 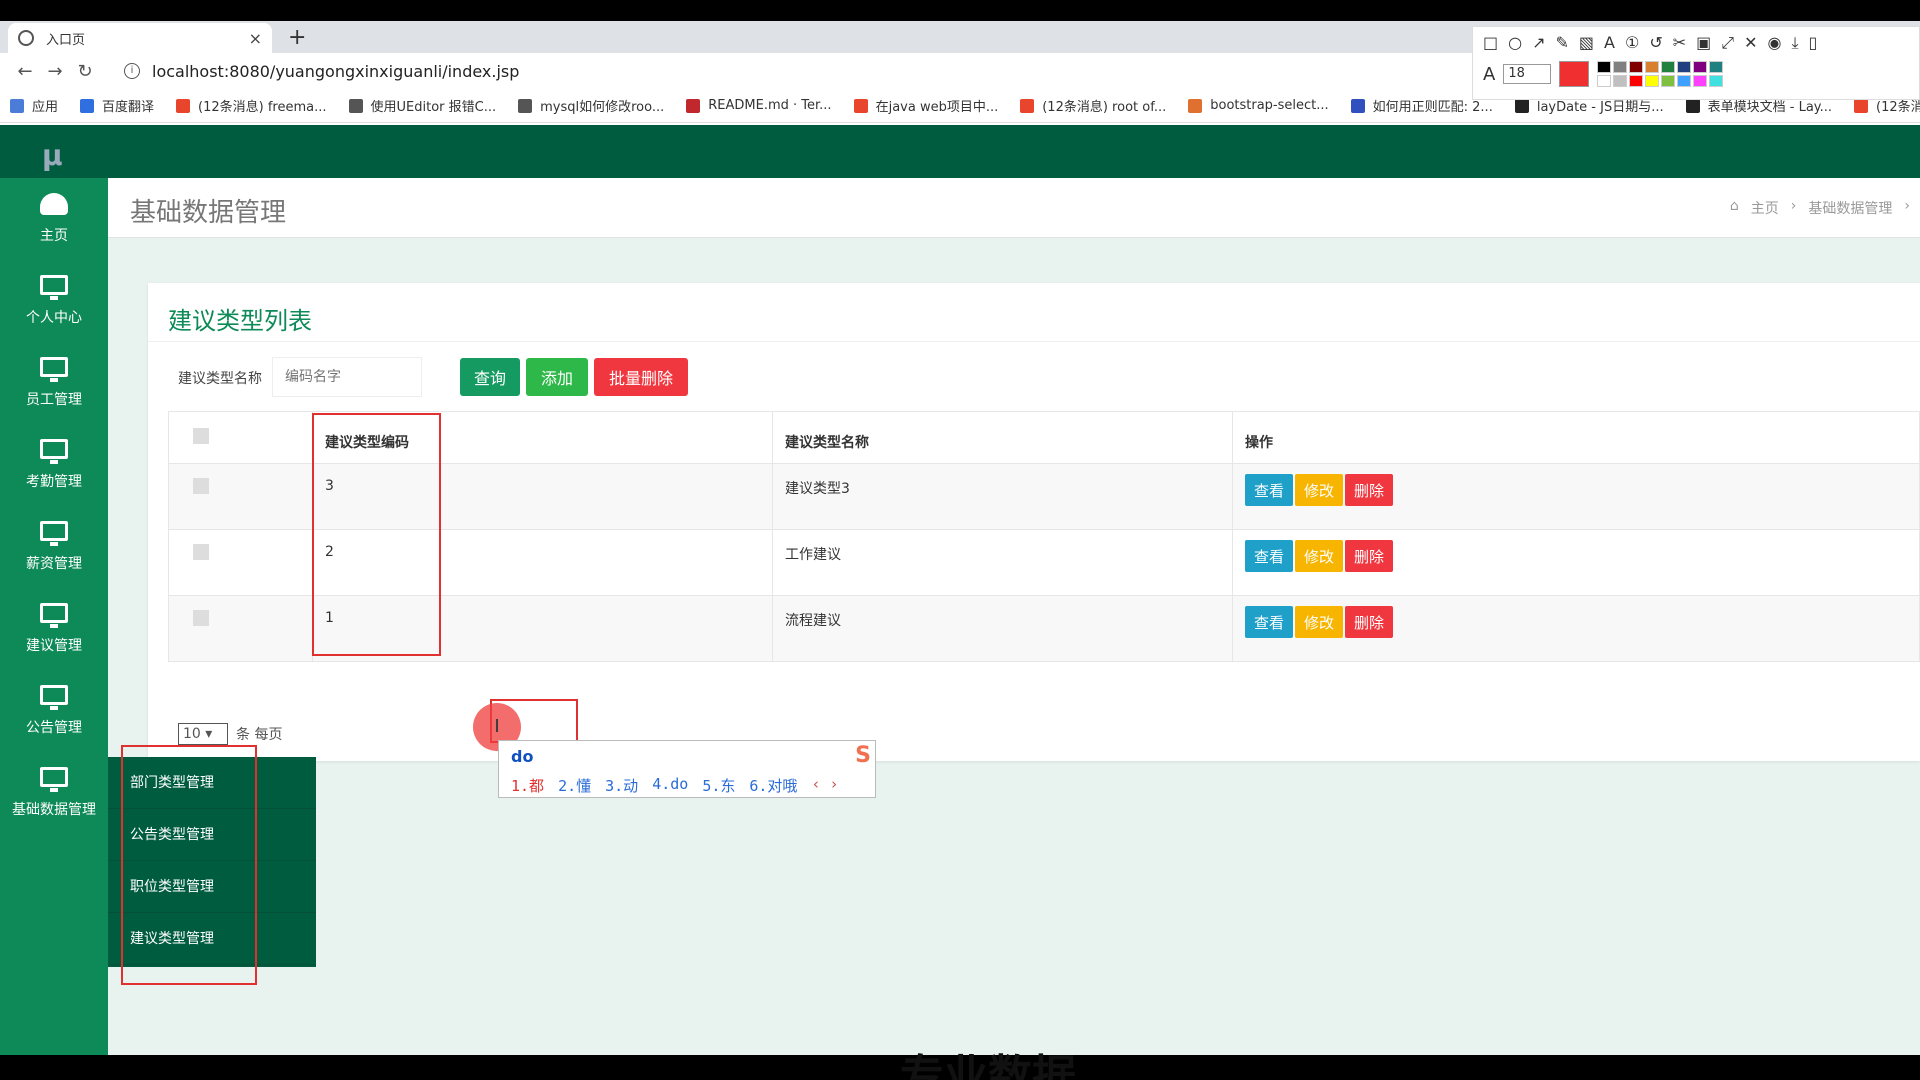 I want to click on add-button: 添加, so click(x=557, y=377).